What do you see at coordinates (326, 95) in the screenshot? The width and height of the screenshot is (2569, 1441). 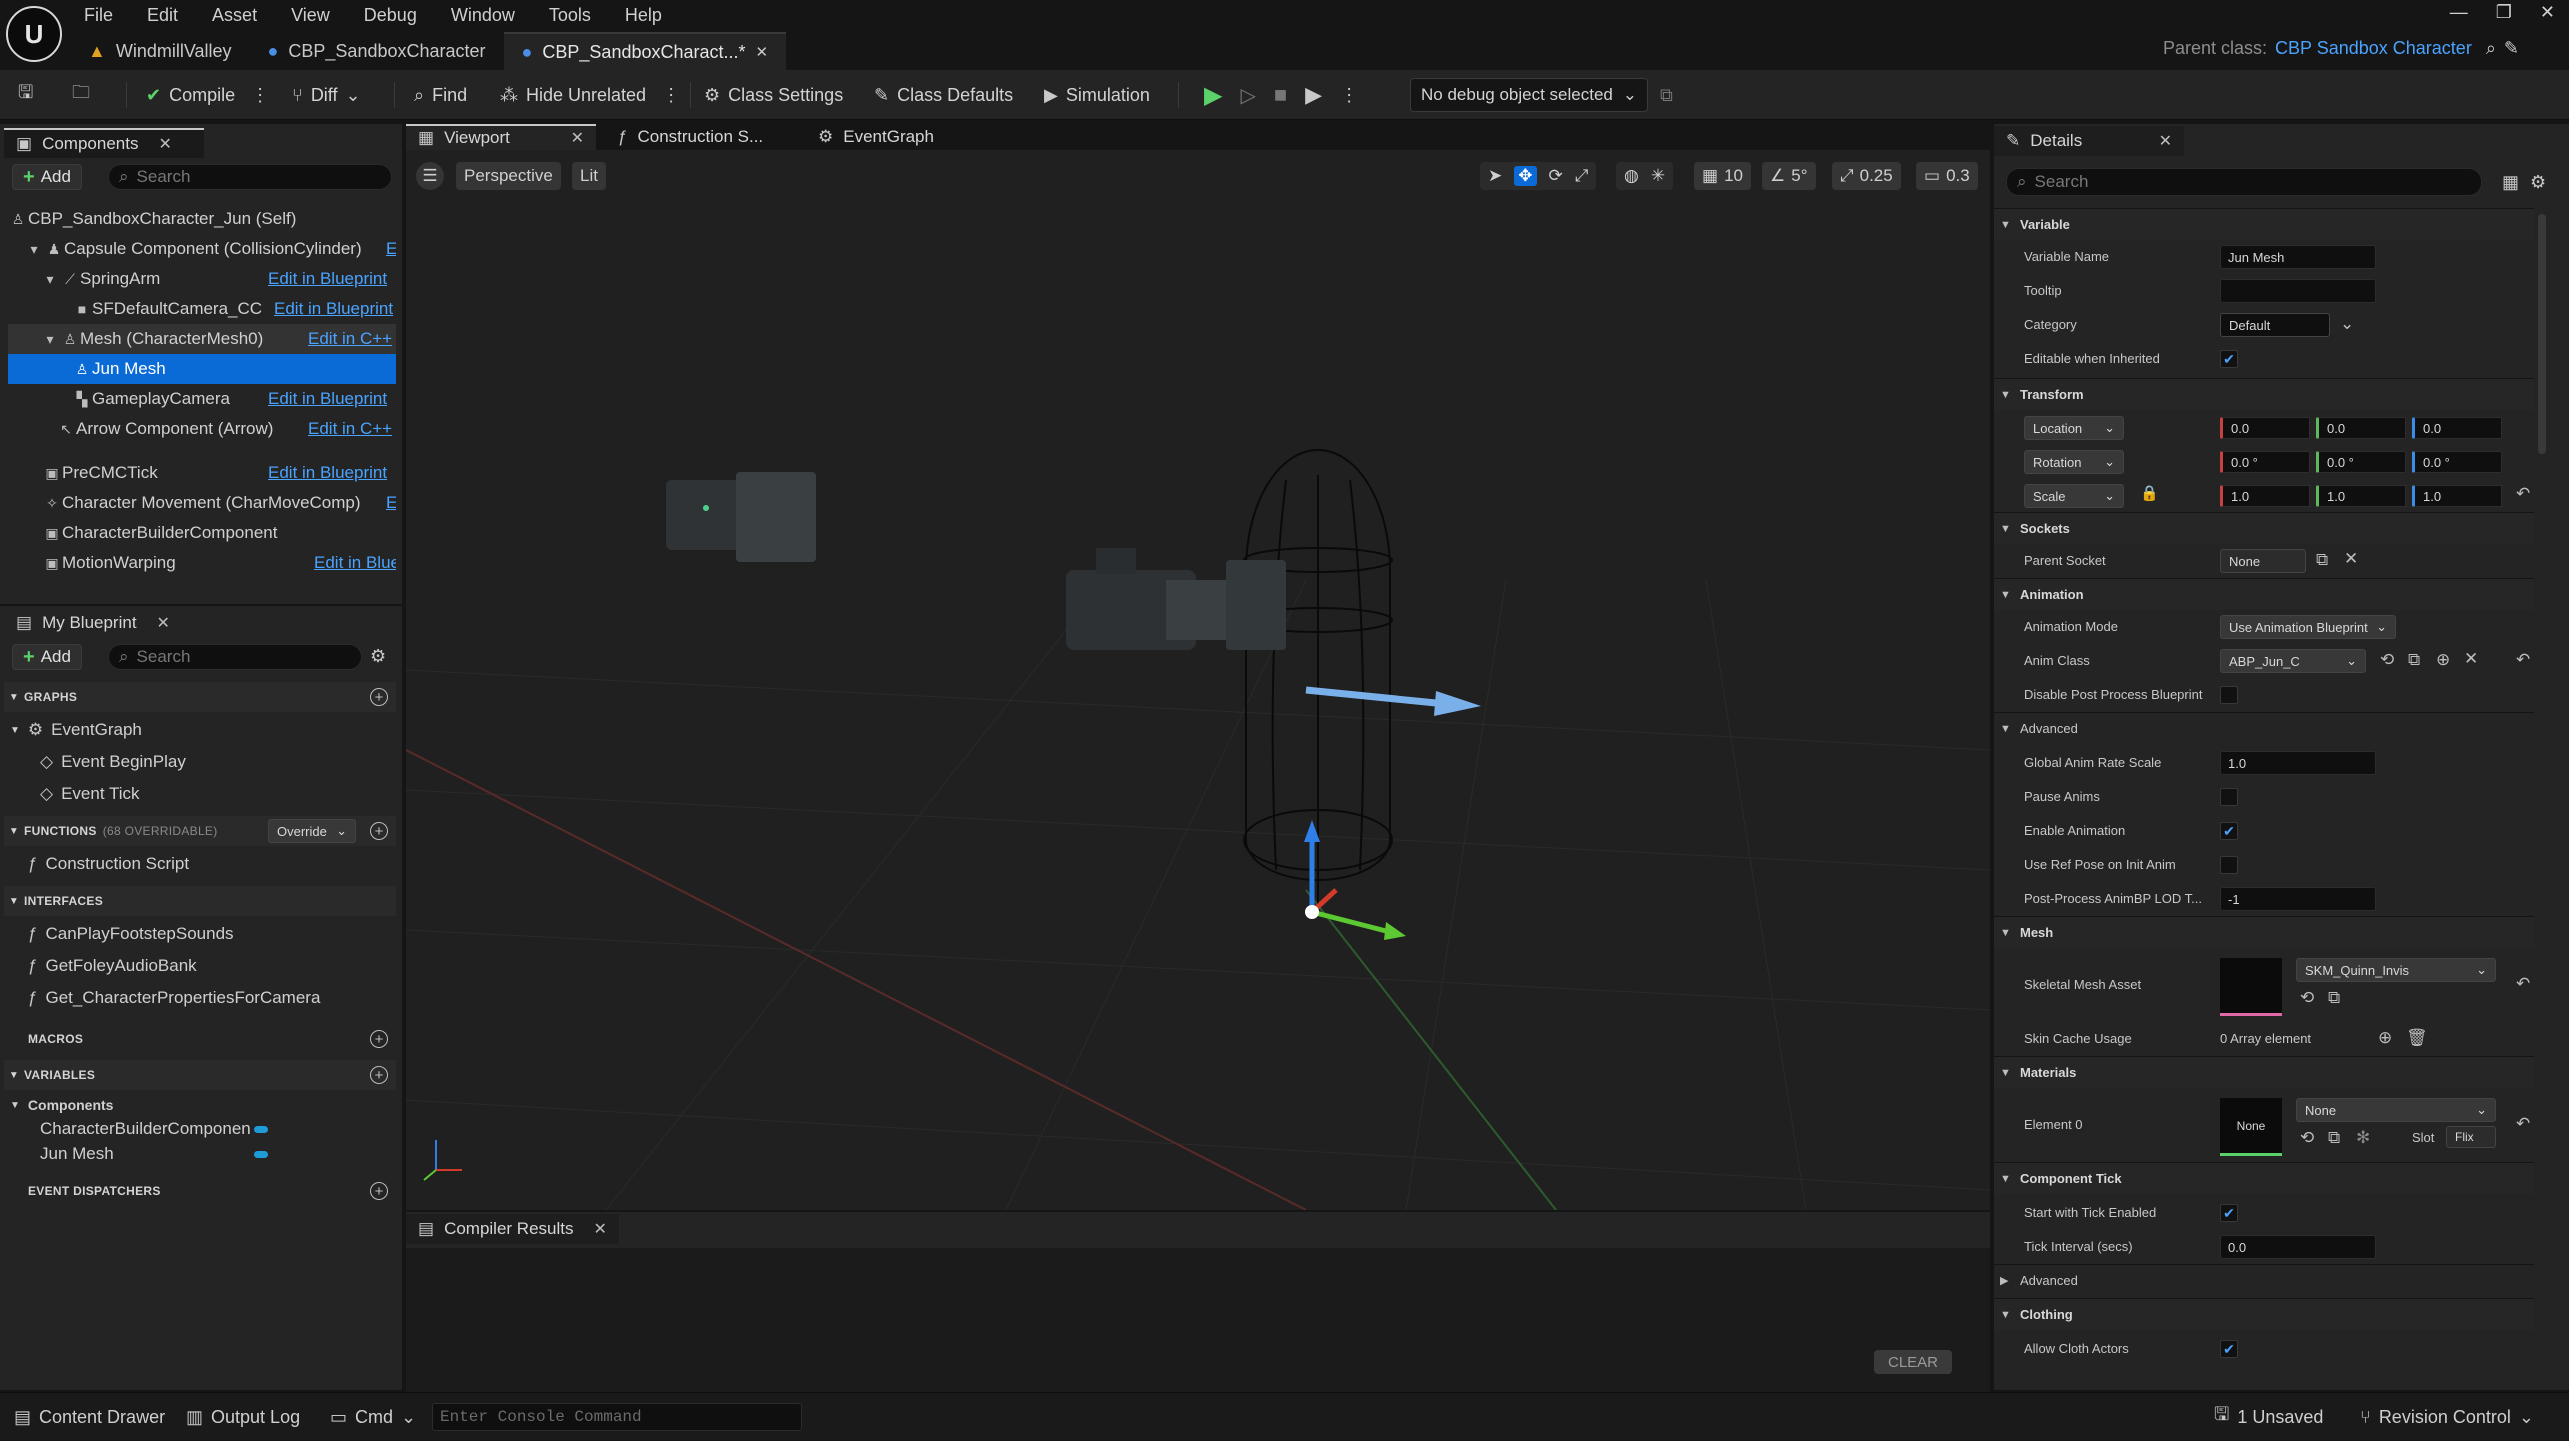 I see `diff-button: ⑂ Diff ⌄` at bounding box center [326, 95].